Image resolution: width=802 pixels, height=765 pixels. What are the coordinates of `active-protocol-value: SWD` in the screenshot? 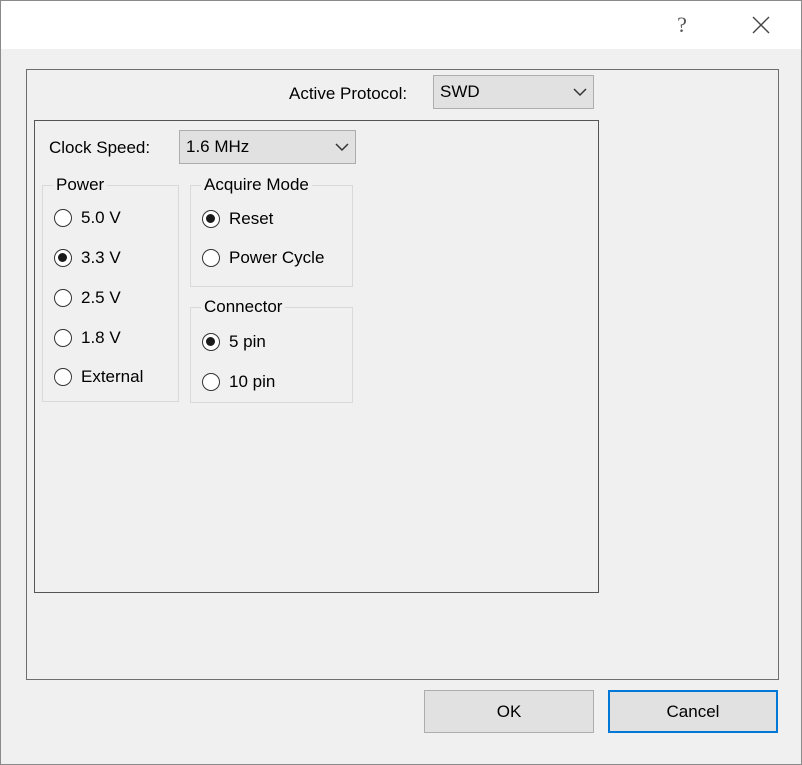 It's located at (460, 91).